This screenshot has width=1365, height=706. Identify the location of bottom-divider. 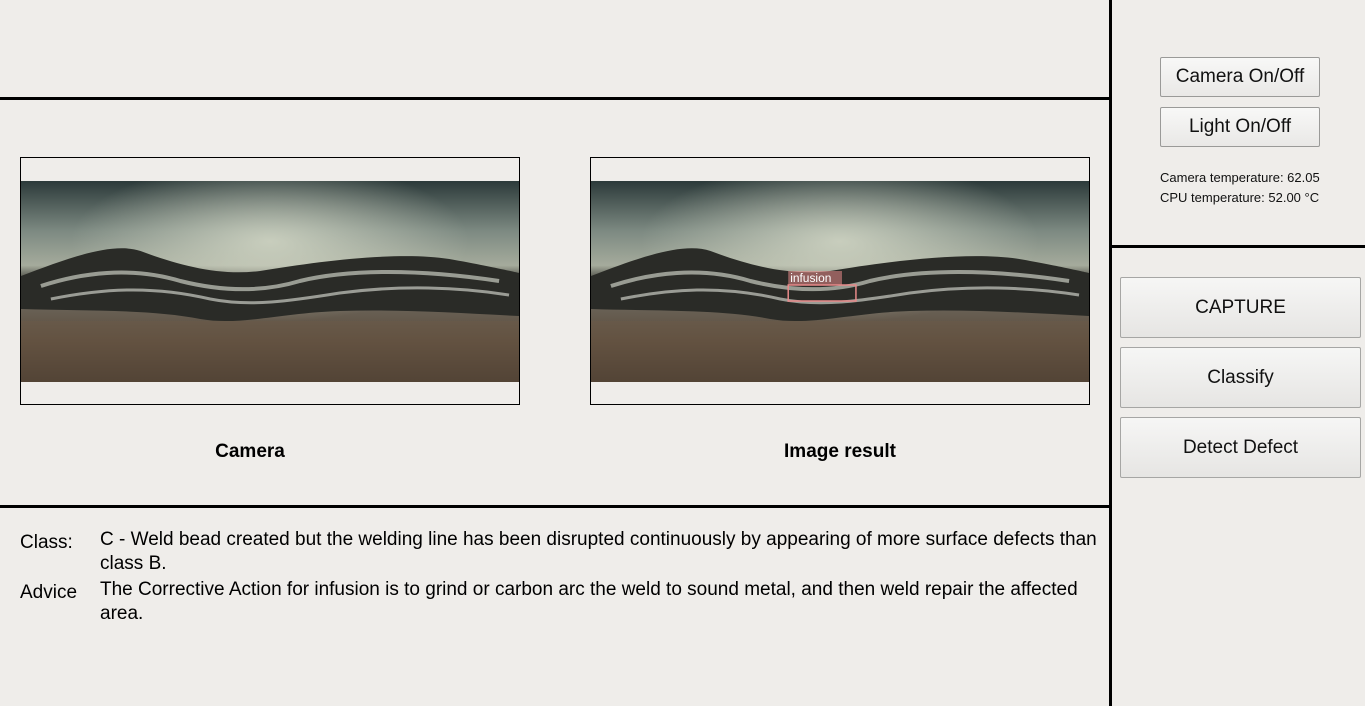
(555, 506).